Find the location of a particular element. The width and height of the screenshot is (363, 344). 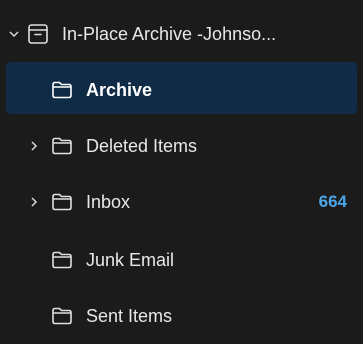

chevron-down-icon is located at coordinates (14, 34).